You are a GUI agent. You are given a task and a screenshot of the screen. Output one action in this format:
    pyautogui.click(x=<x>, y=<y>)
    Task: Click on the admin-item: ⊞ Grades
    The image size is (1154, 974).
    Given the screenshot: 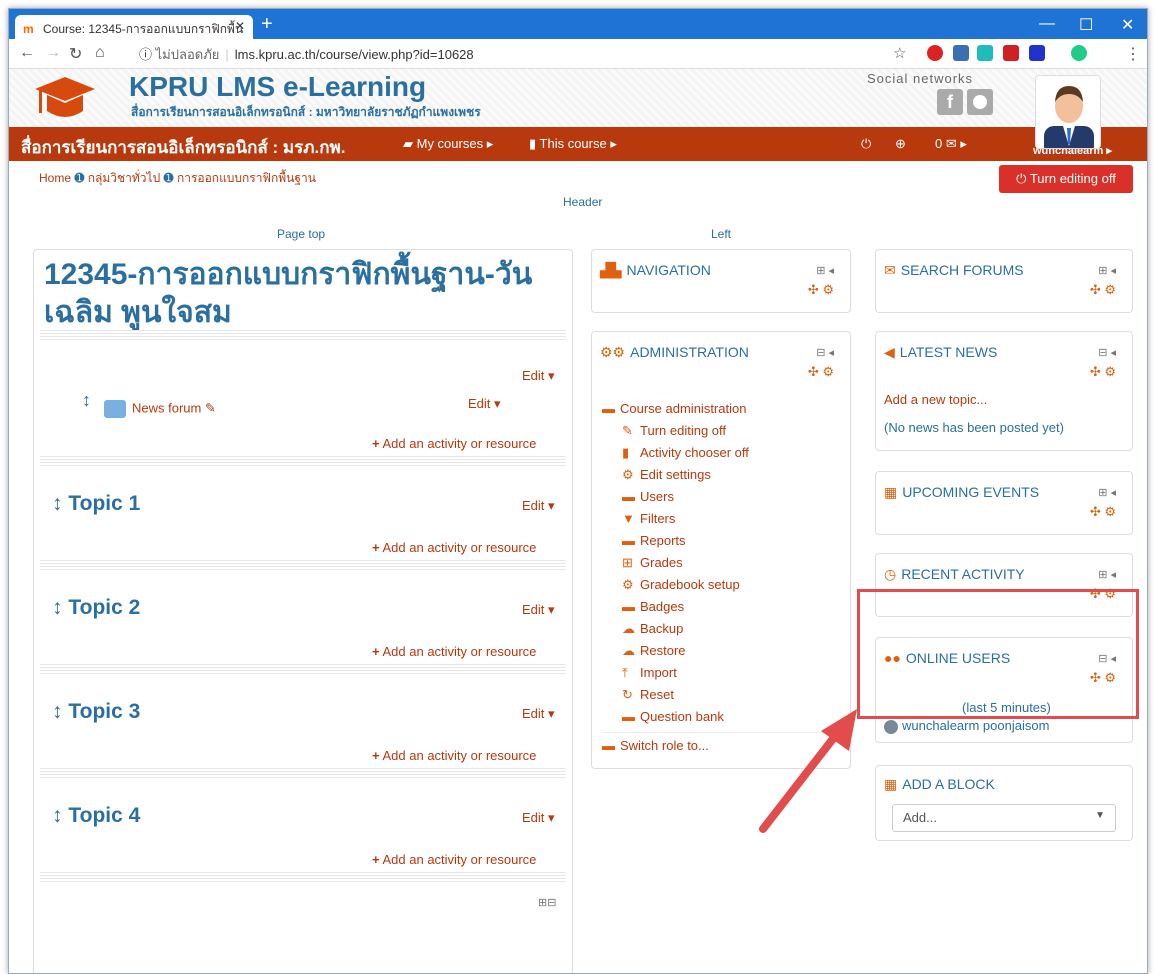 What is the action you would take?
    pyautogui.click(x=719, y=563)
    